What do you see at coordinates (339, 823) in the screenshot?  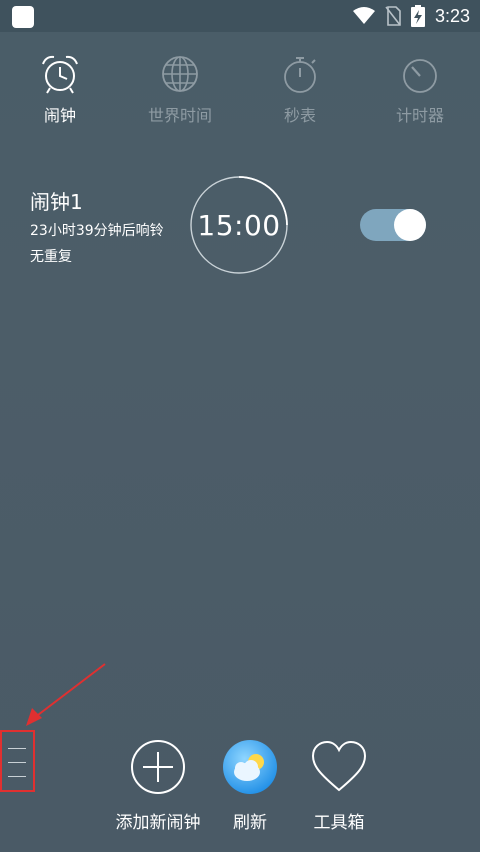 I see `toolbox-label: 工具箱` at bounding box center [339, 823].